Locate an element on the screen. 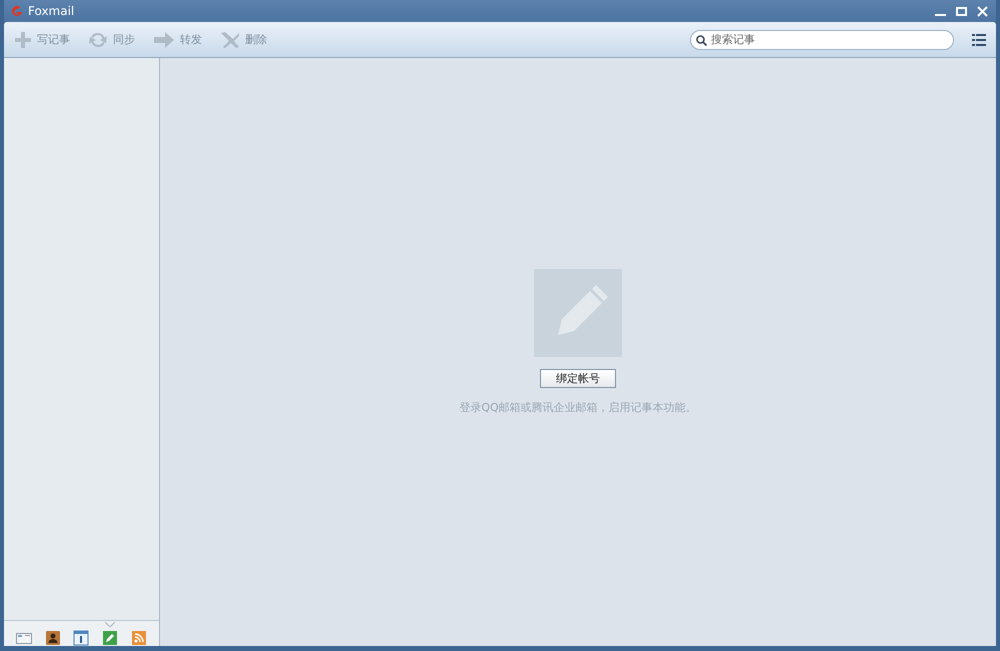  menu-icon is located at coordinates (979, 40).